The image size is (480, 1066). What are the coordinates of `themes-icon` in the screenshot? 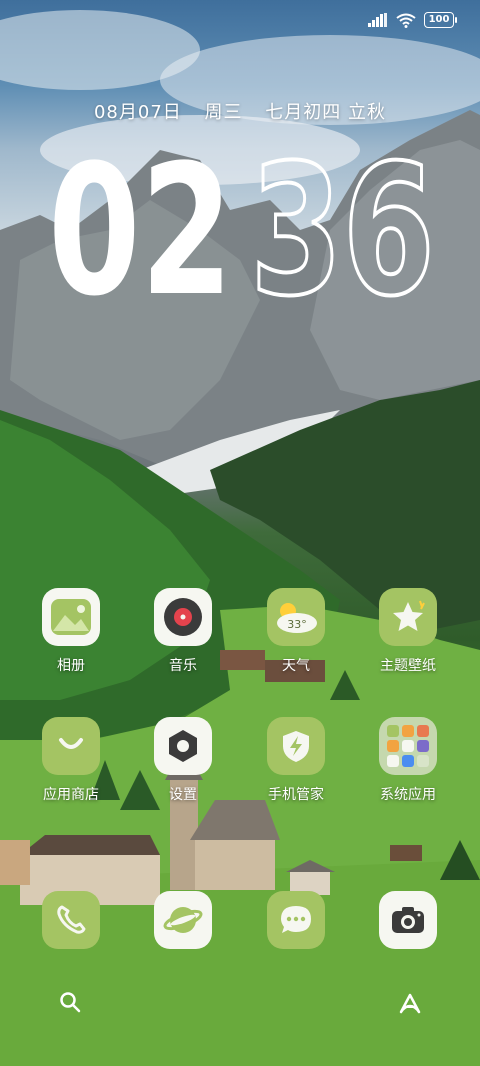 It's located at (408, 617).